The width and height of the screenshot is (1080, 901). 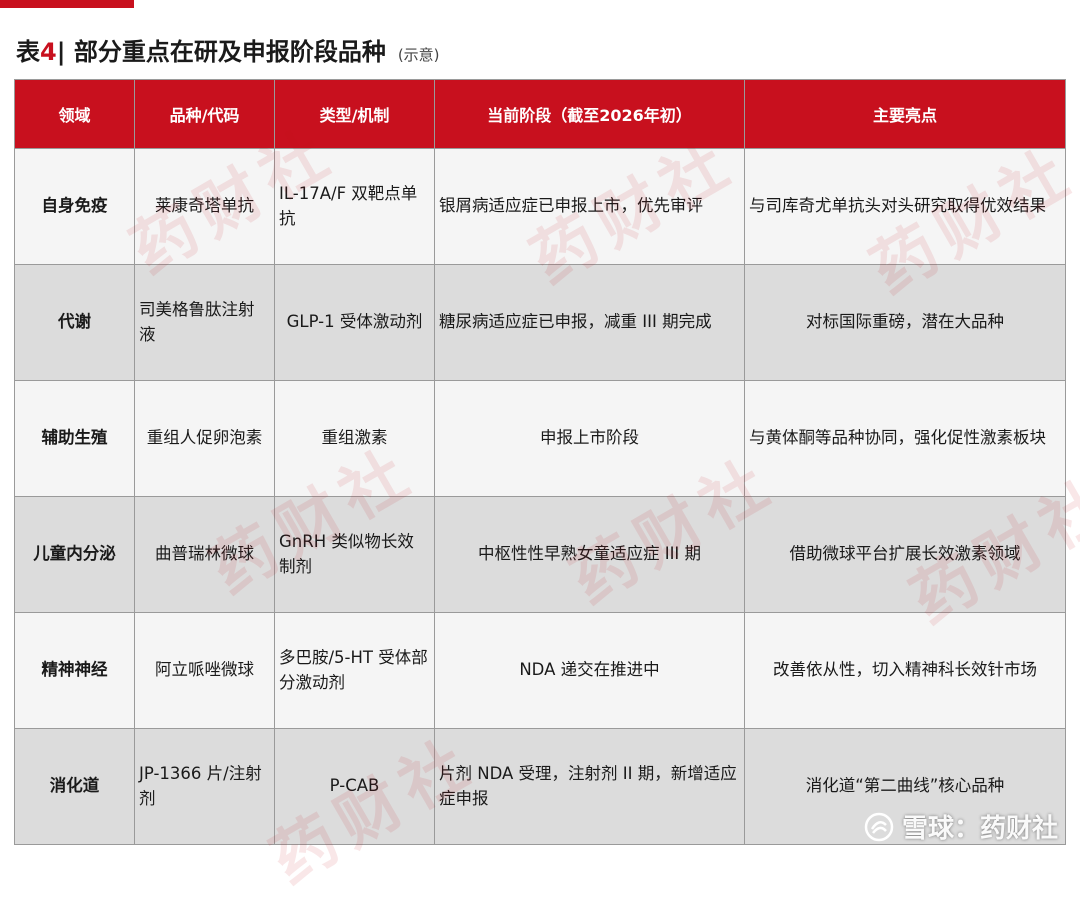 I want to click on cell-product: 莱康奇塔单抗, so click(x=204, y=206).